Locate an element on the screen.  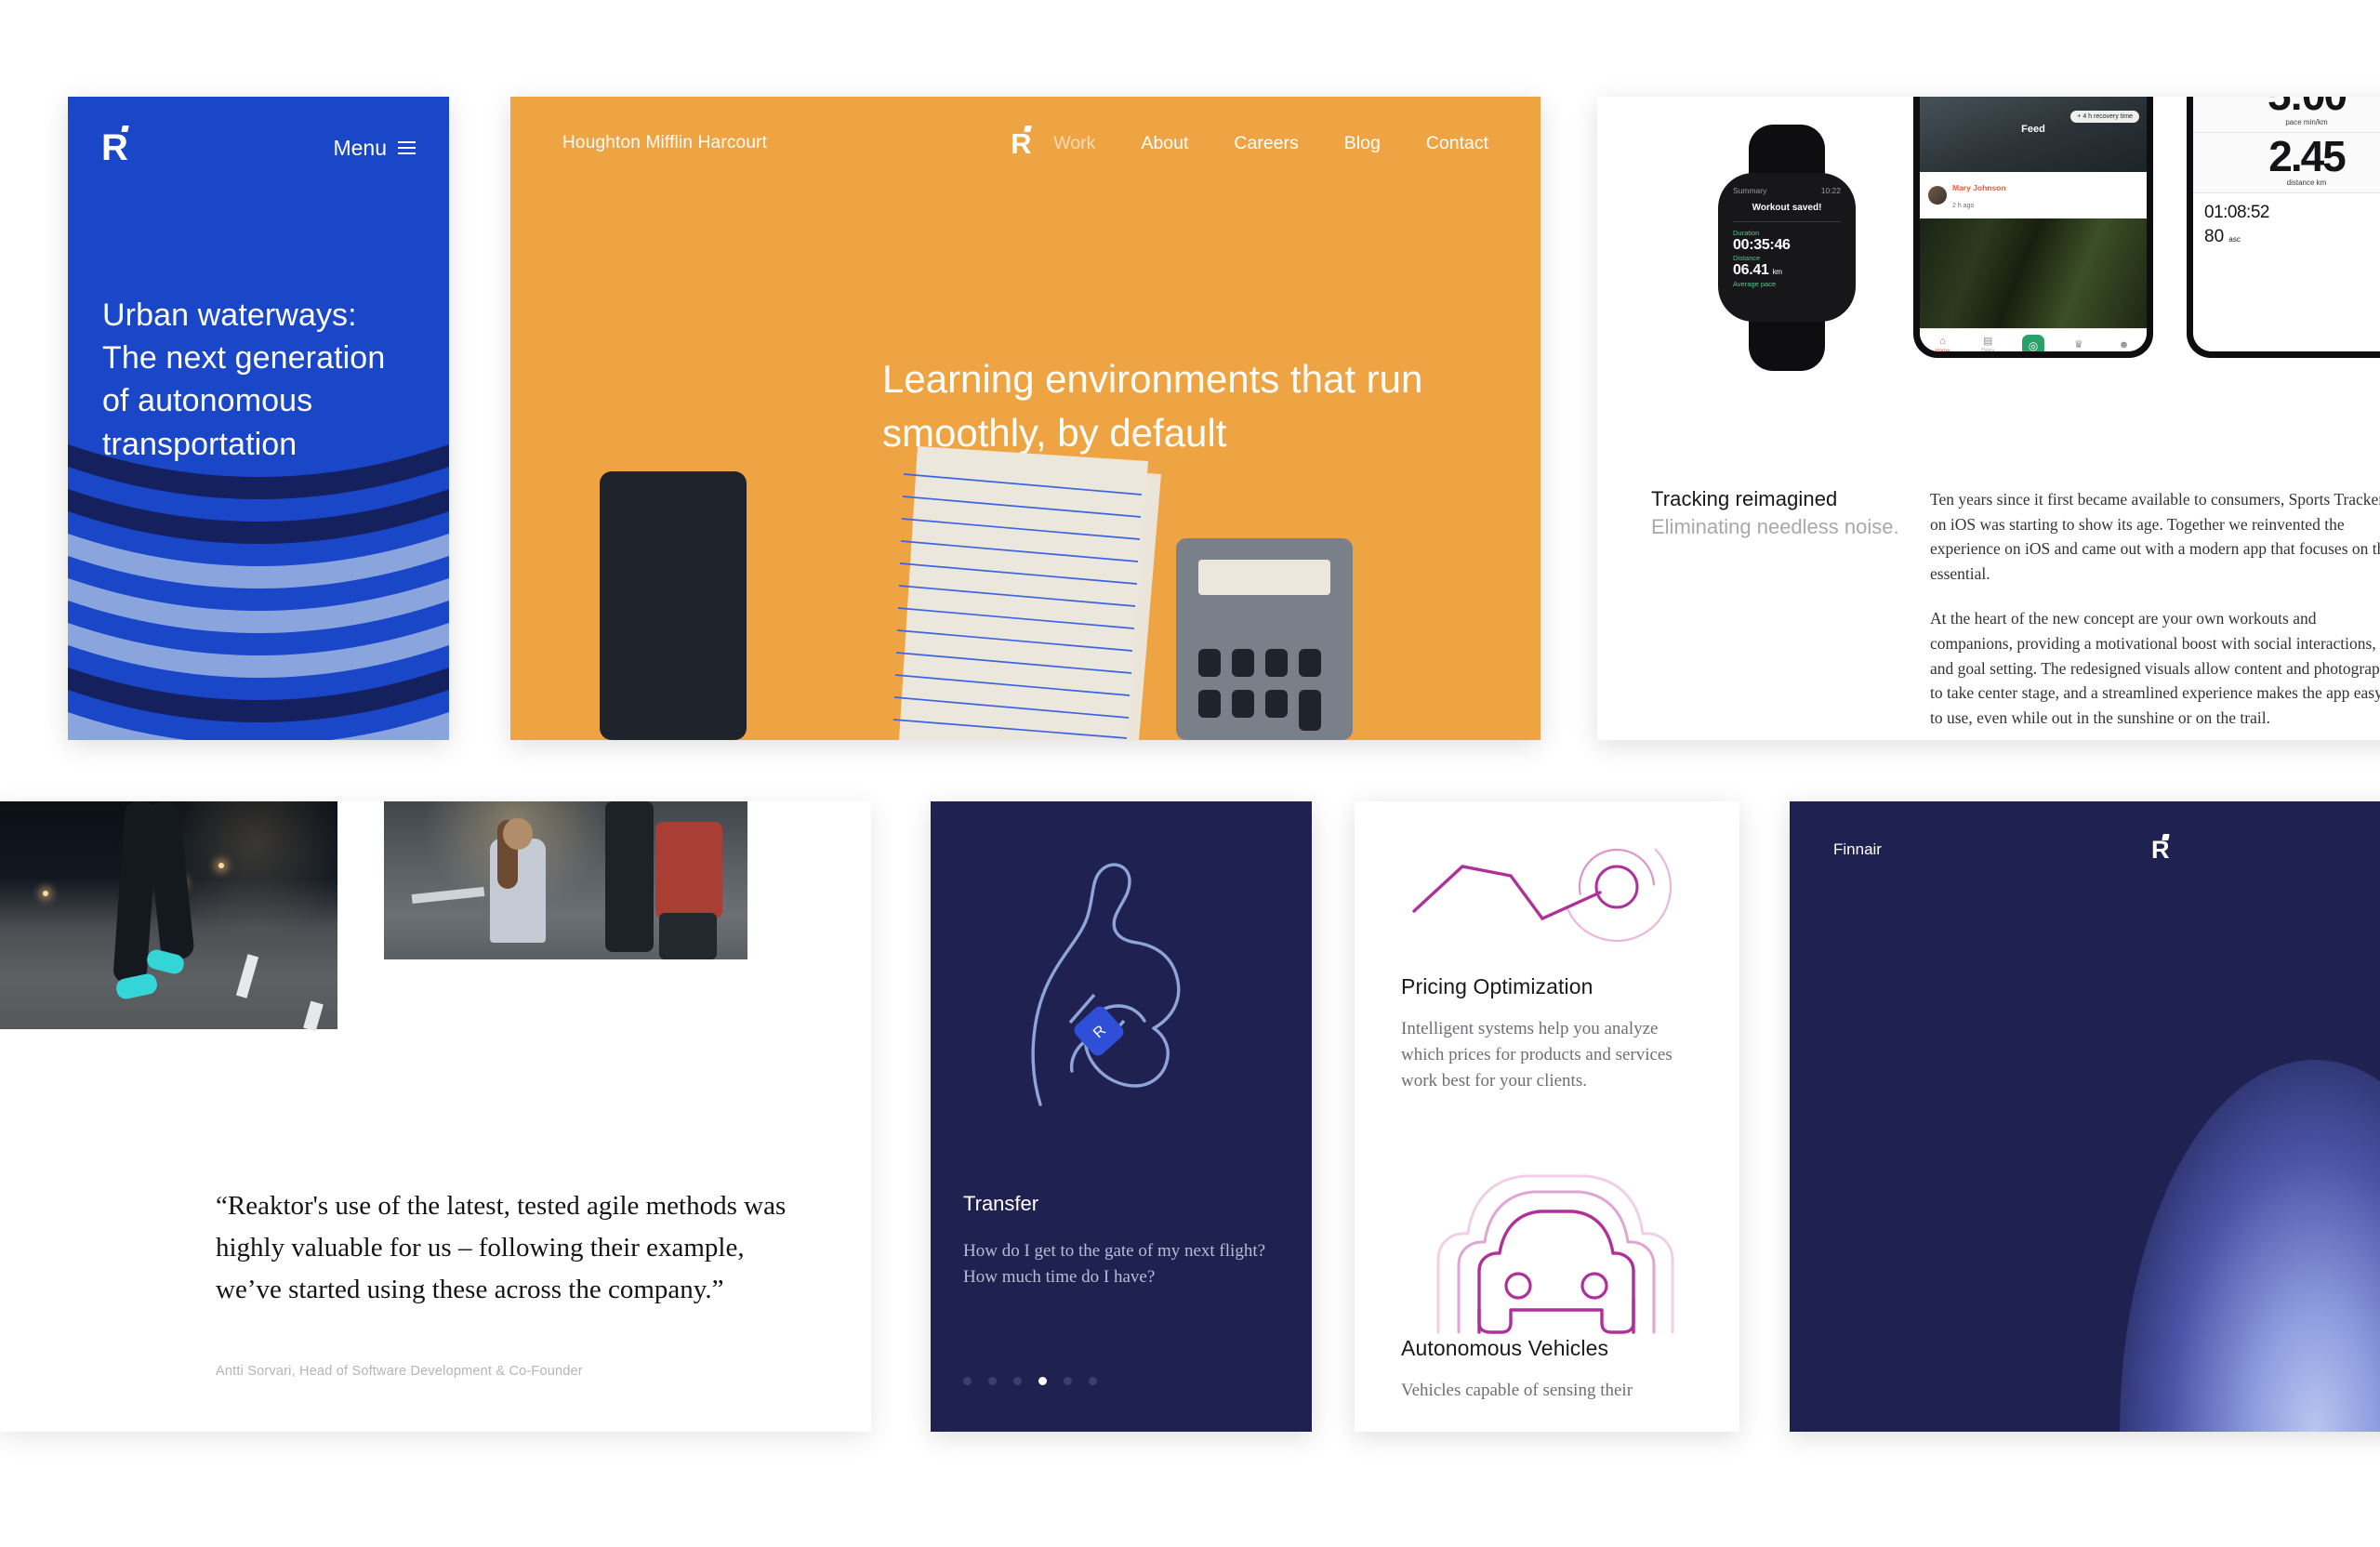
car-front-icon is located at coordinates (1547, 1243).